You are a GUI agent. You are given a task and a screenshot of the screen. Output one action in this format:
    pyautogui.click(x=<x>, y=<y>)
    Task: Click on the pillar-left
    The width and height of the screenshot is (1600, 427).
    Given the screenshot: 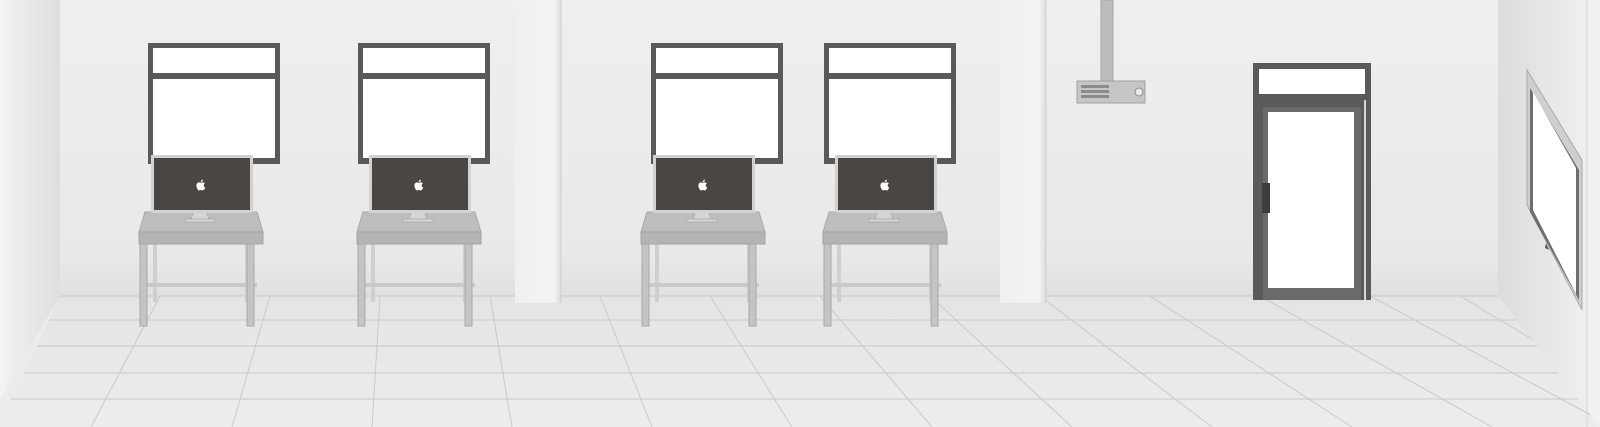 What is the action you would take?
    pyautogui.click(x=538, y=151)
    